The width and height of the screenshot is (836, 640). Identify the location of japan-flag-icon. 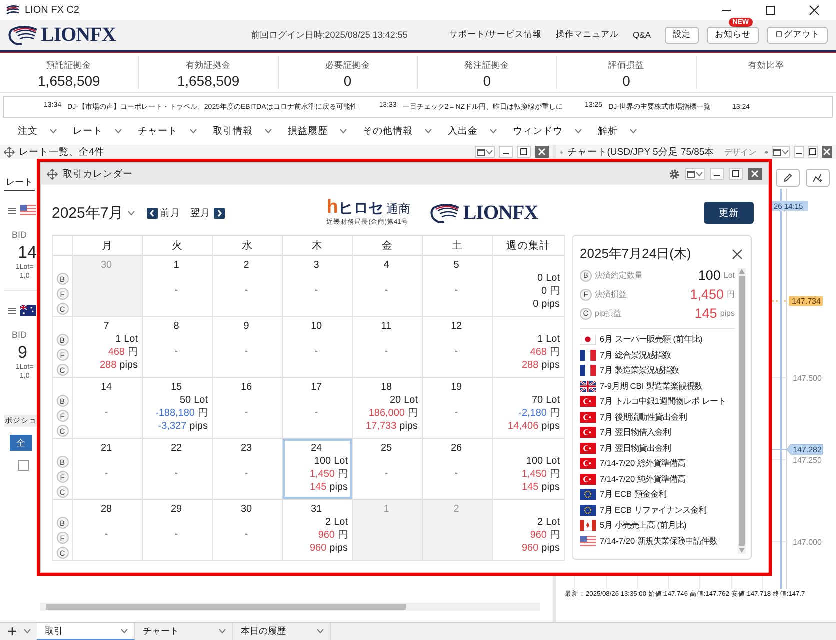
(588, 340).